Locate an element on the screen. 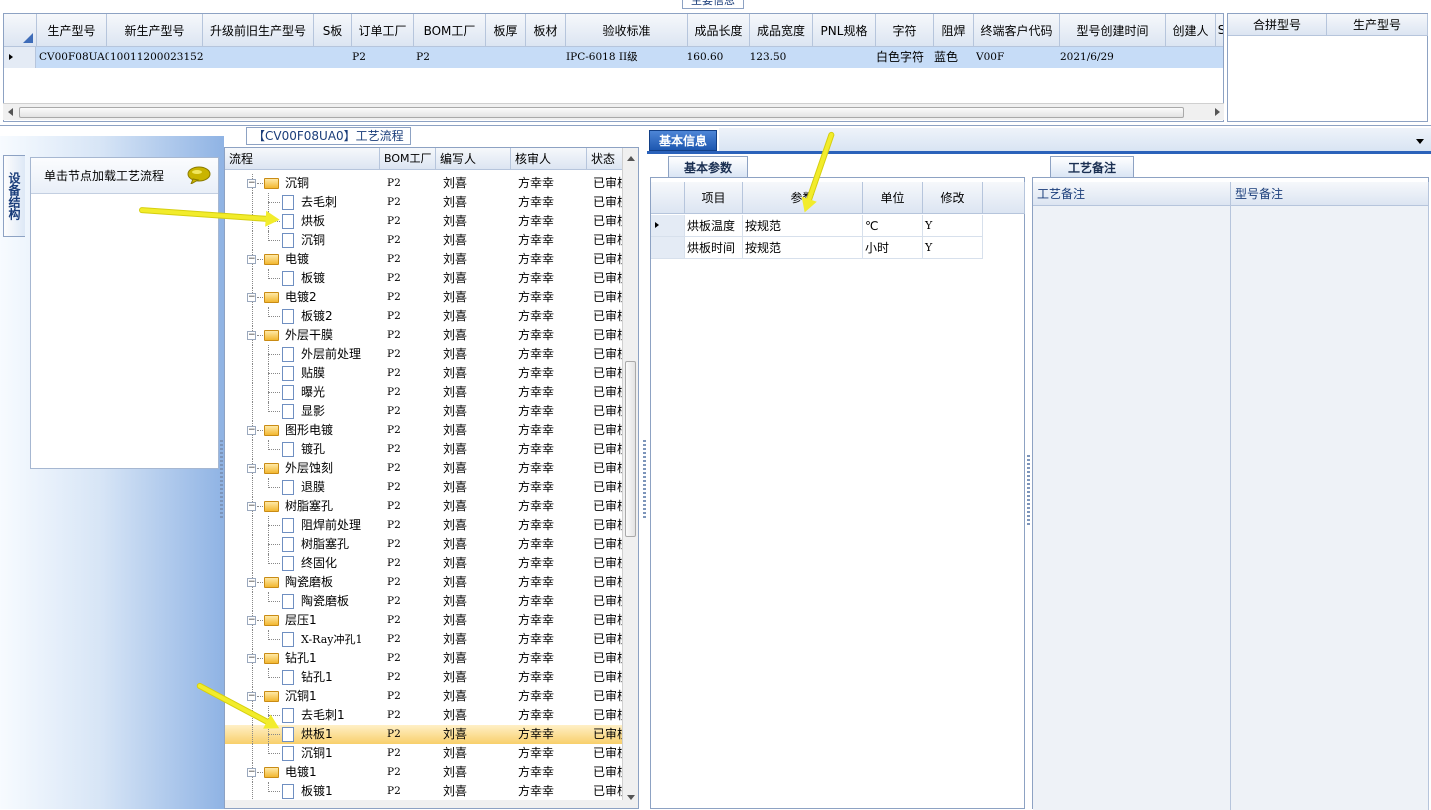 This screenshot has width=1431, height=810. column-header: BOM工厂 is located at coordinates (450, 30).